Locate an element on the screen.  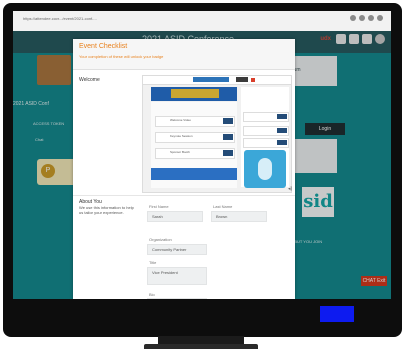
modal-title: Event Checklist is located at coordinates (103, 46).